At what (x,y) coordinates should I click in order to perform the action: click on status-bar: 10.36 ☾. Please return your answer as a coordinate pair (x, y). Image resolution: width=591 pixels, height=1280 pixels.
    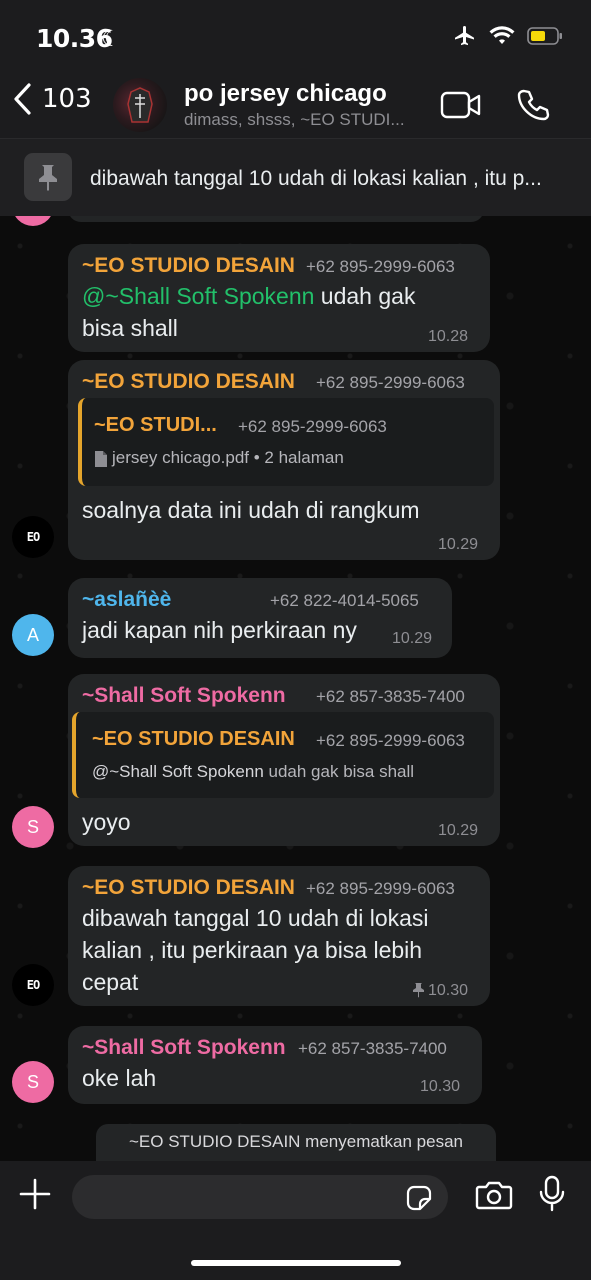
    Looking at the image, I should click on (295, 36).